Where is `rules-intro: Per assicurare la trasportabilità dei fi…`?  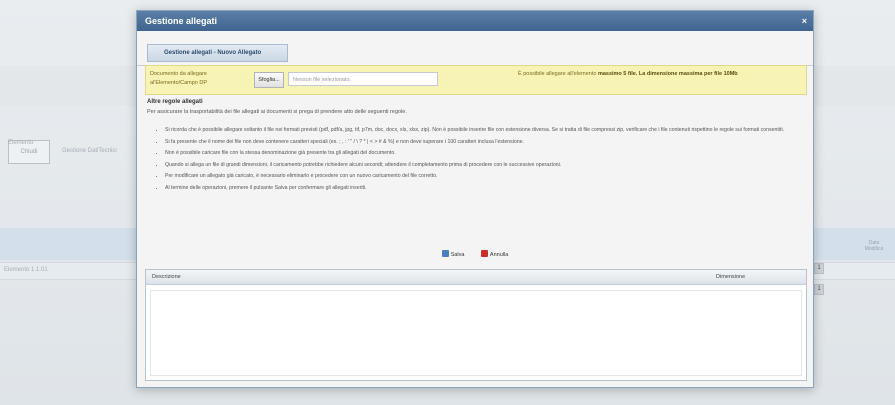 rules-intro: Per assicurare la trasportabilità dei fi… is located at coordinates (277, 112).